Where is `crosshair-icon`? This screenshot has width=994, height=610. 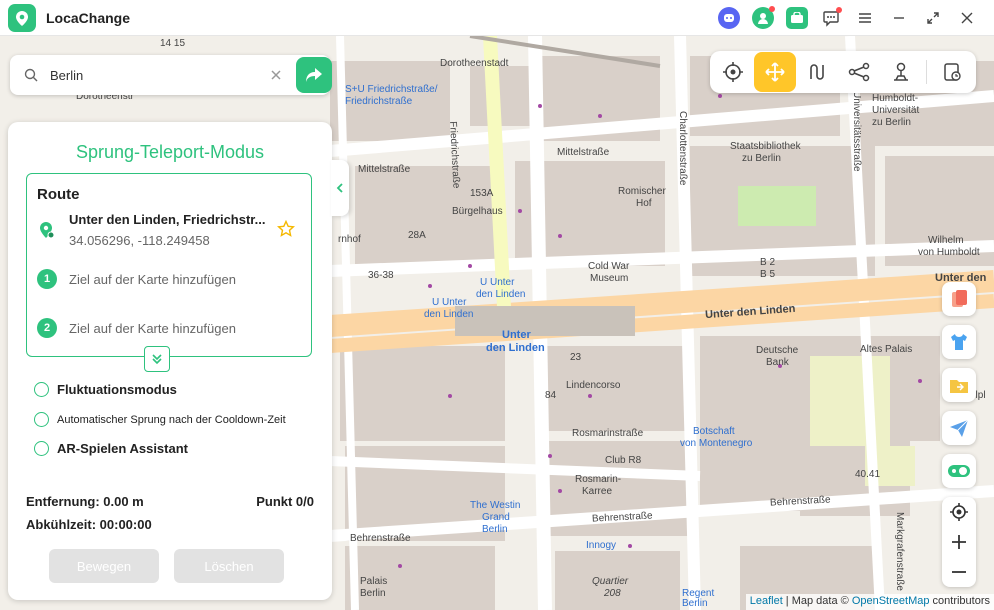
crosshair-icon is located at coordinates (733, 72).